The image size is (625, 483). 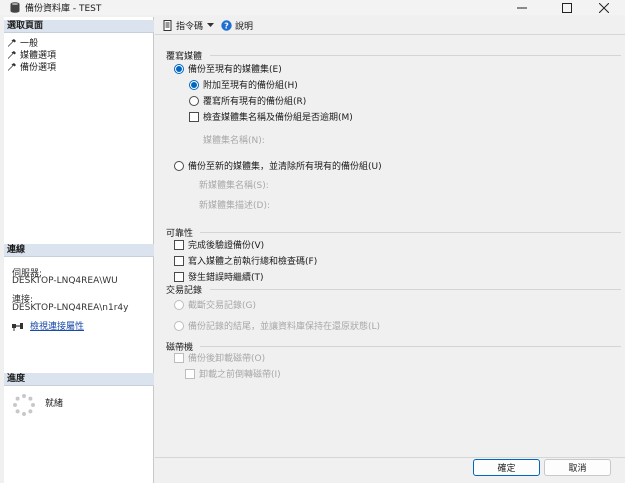 I want to click on new-media-set-desc-input, so click(x=508, y=202).